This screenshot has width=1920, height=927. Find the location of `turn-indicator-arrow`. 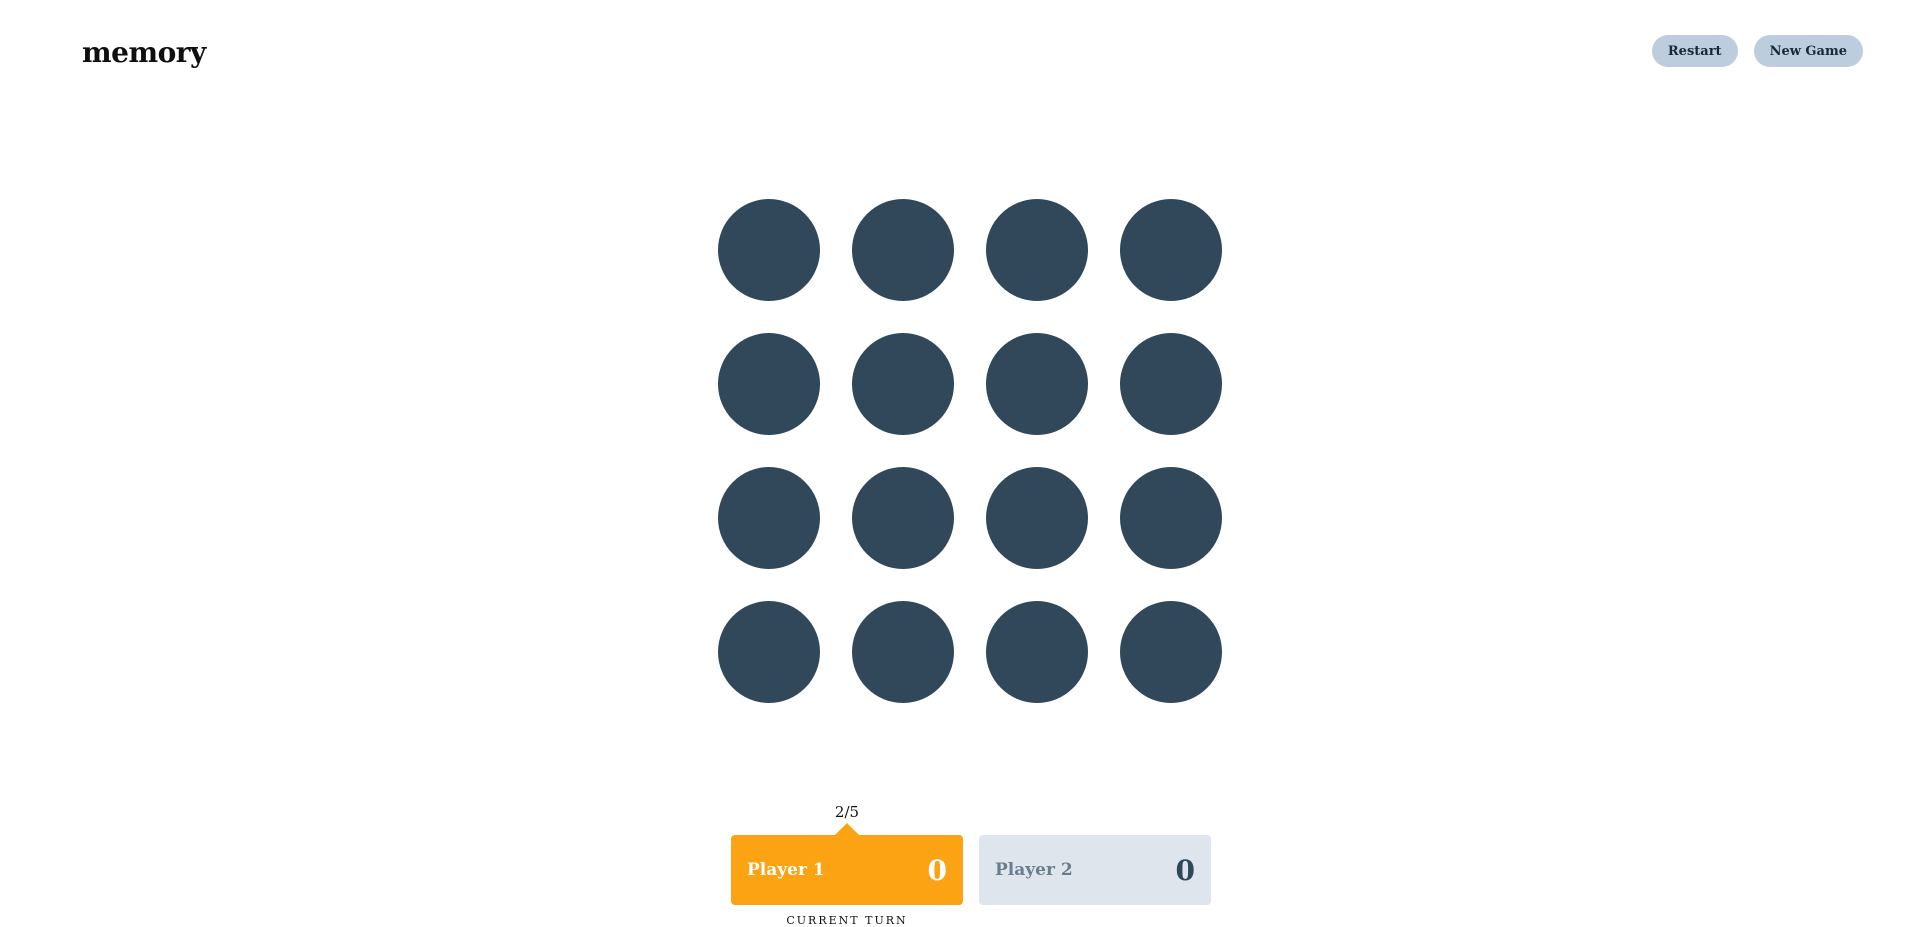

turn-indicator-arrow is located at coordinates (847, 829).